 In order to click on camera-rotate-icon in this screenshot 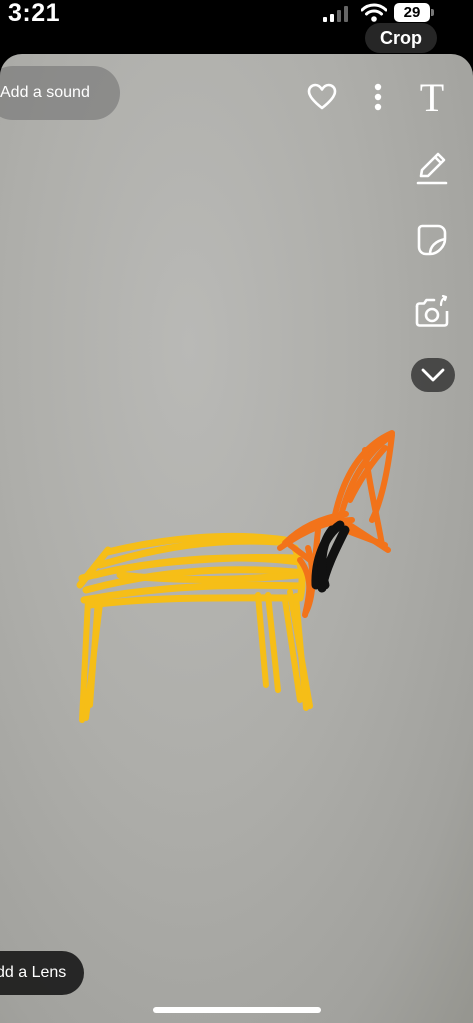, I will do `click(432, 312)`.